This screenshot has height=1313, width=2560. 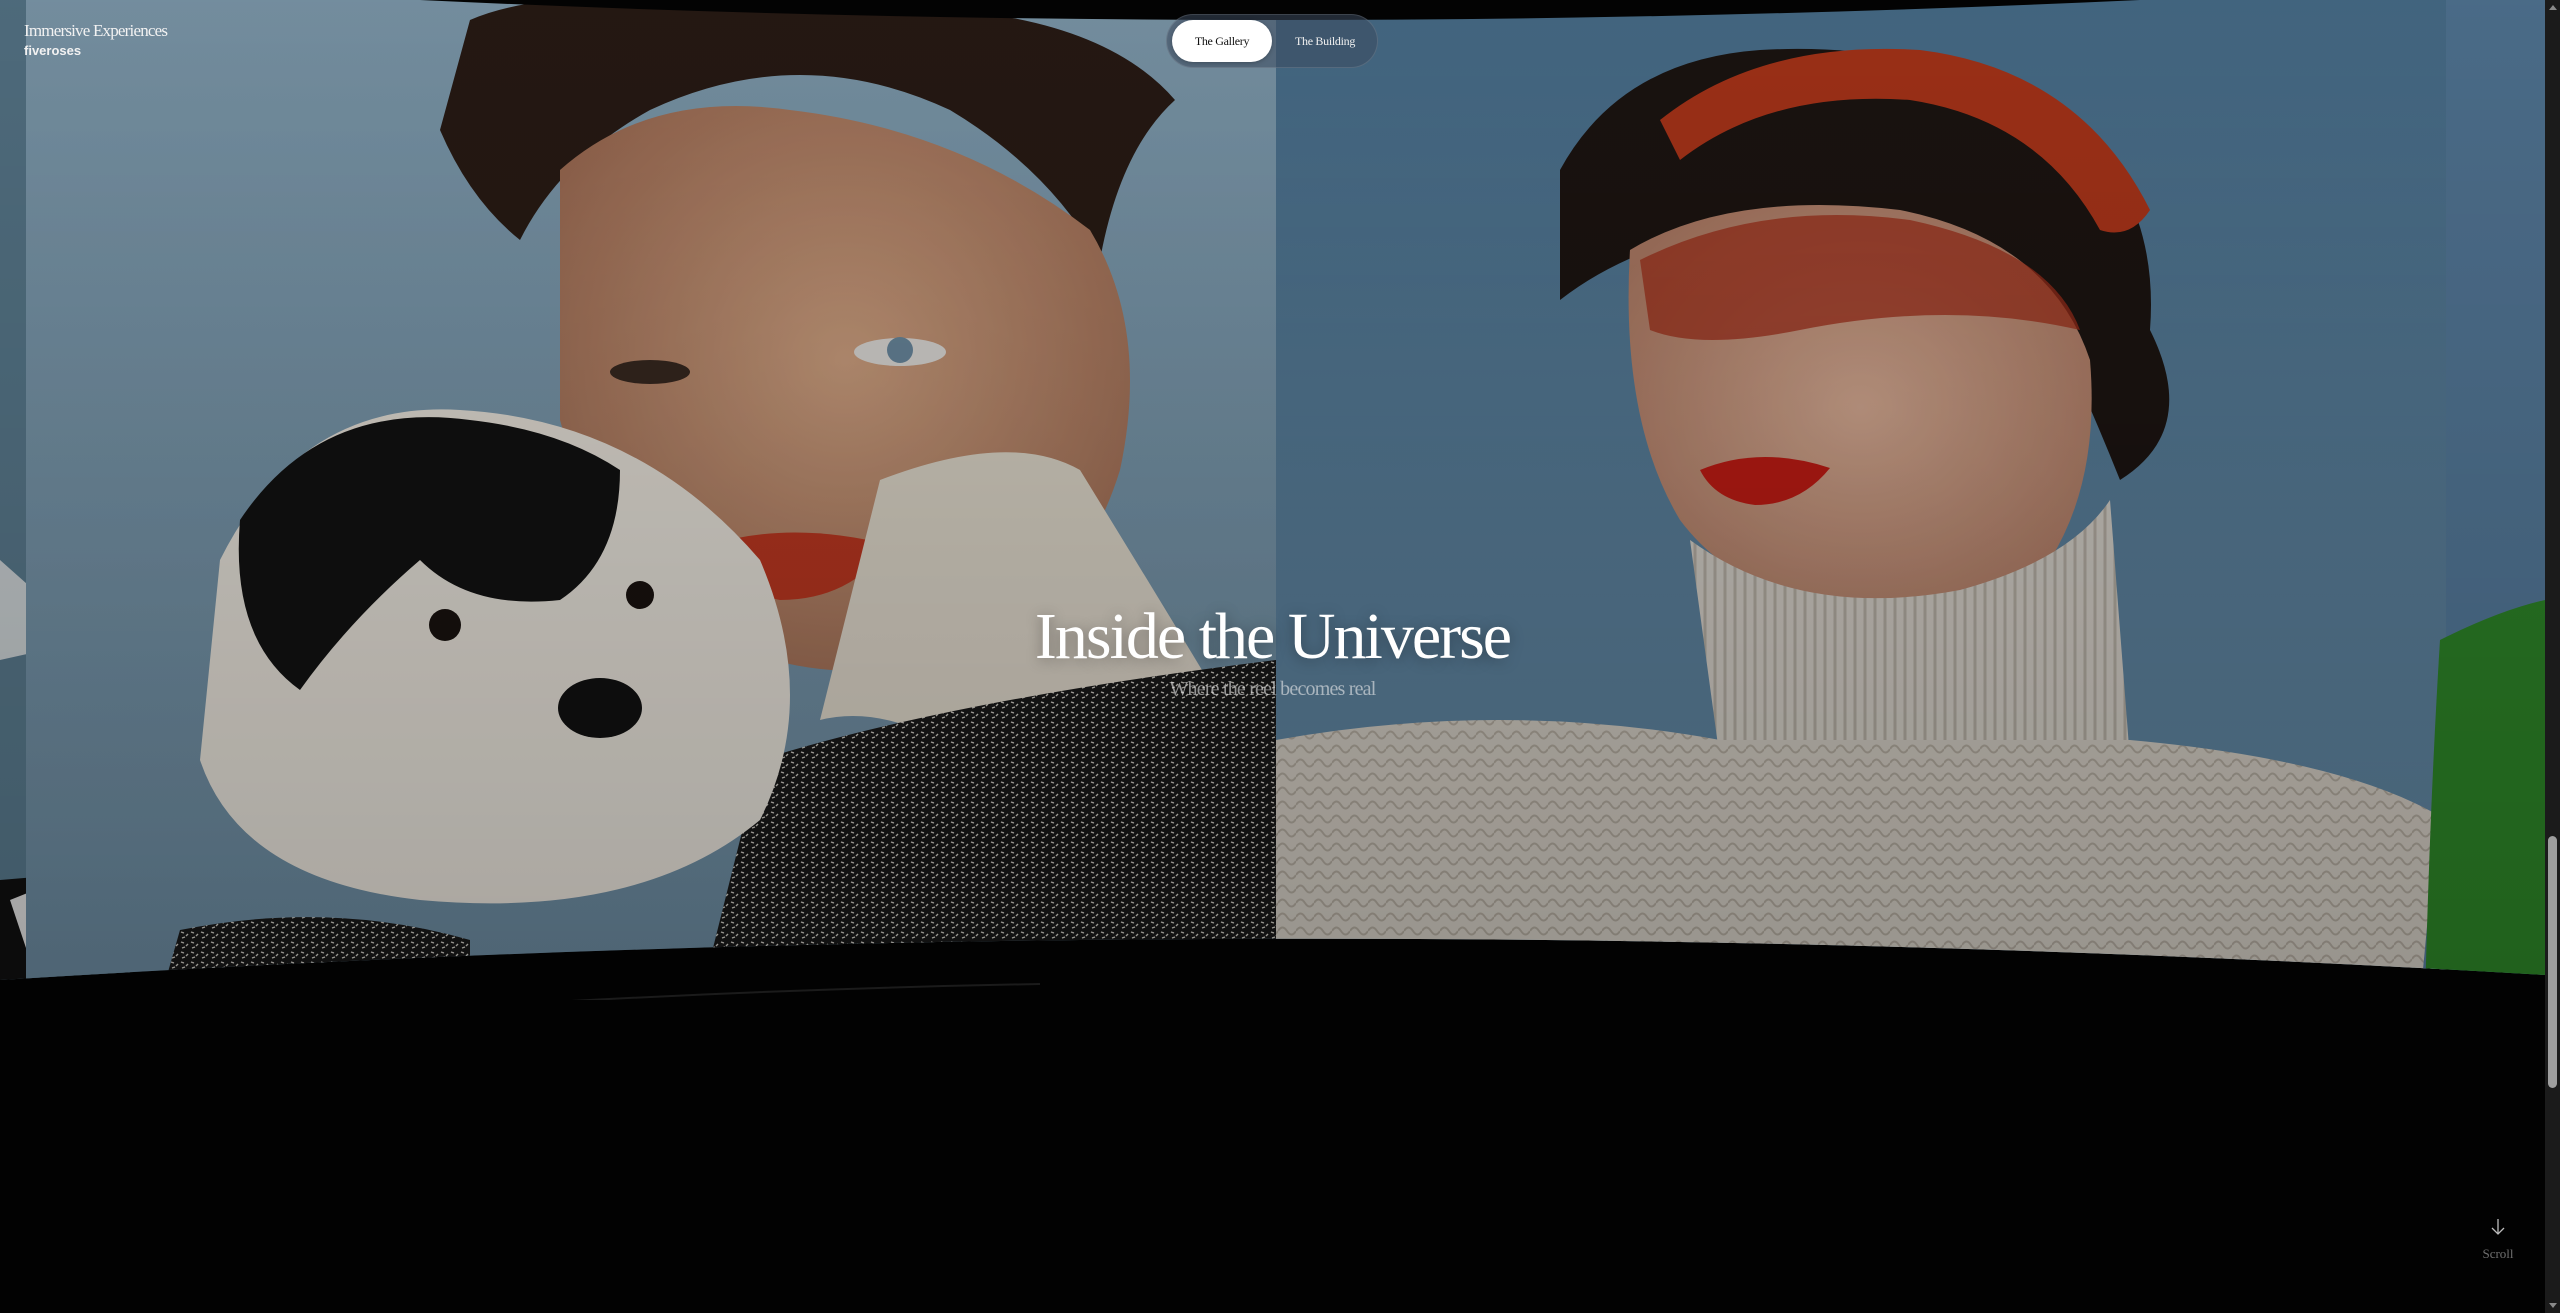 What do you see at coordinates (96, 30) in the screenshot?
I see `brand-title: Immersive Experiences` at bounding box center [96, 30].